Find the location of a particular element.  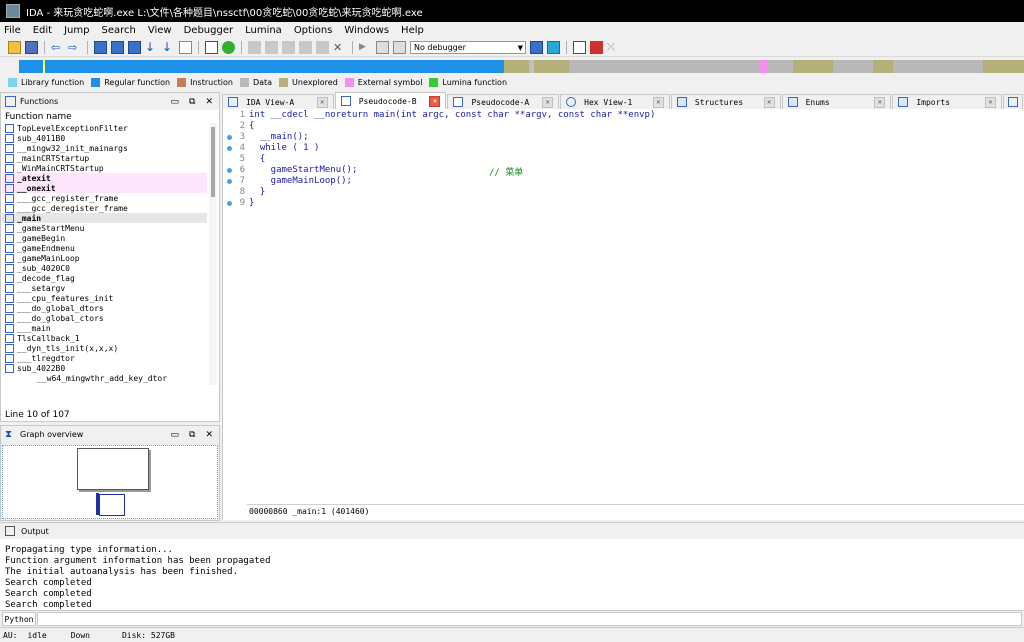

search-next-icon is located at coordinates (134, 47).